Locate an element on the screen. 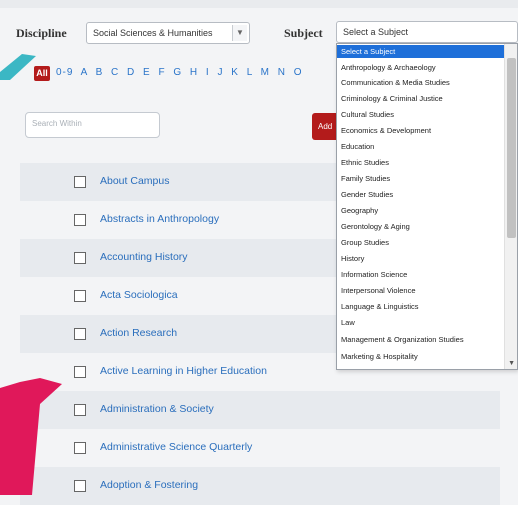 The image size is (518, 505). journal-link: About Campus is located at coordinates (134, 181).